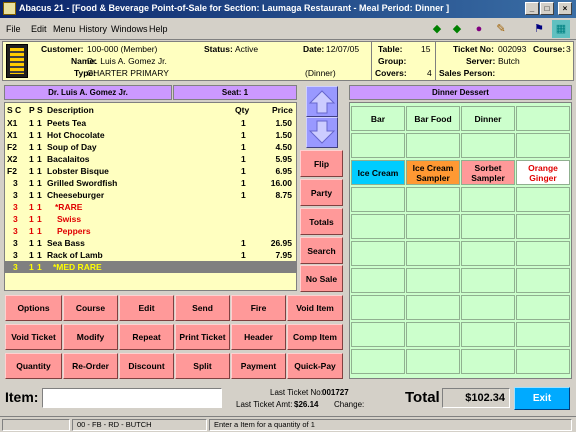 The height and width of the screenshot is (432, 576). Describe the element at coordinates (132, 398) in the screenshot. I see `item-input` at that location.